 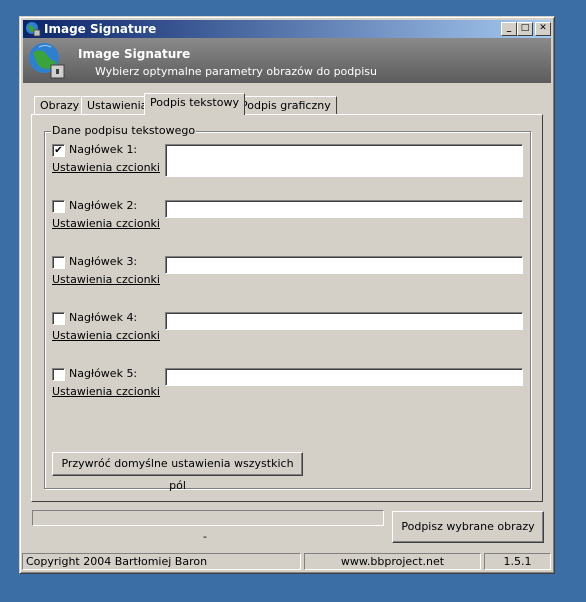 I want to click on header-5-checkbox, so click(x=58, y=374).